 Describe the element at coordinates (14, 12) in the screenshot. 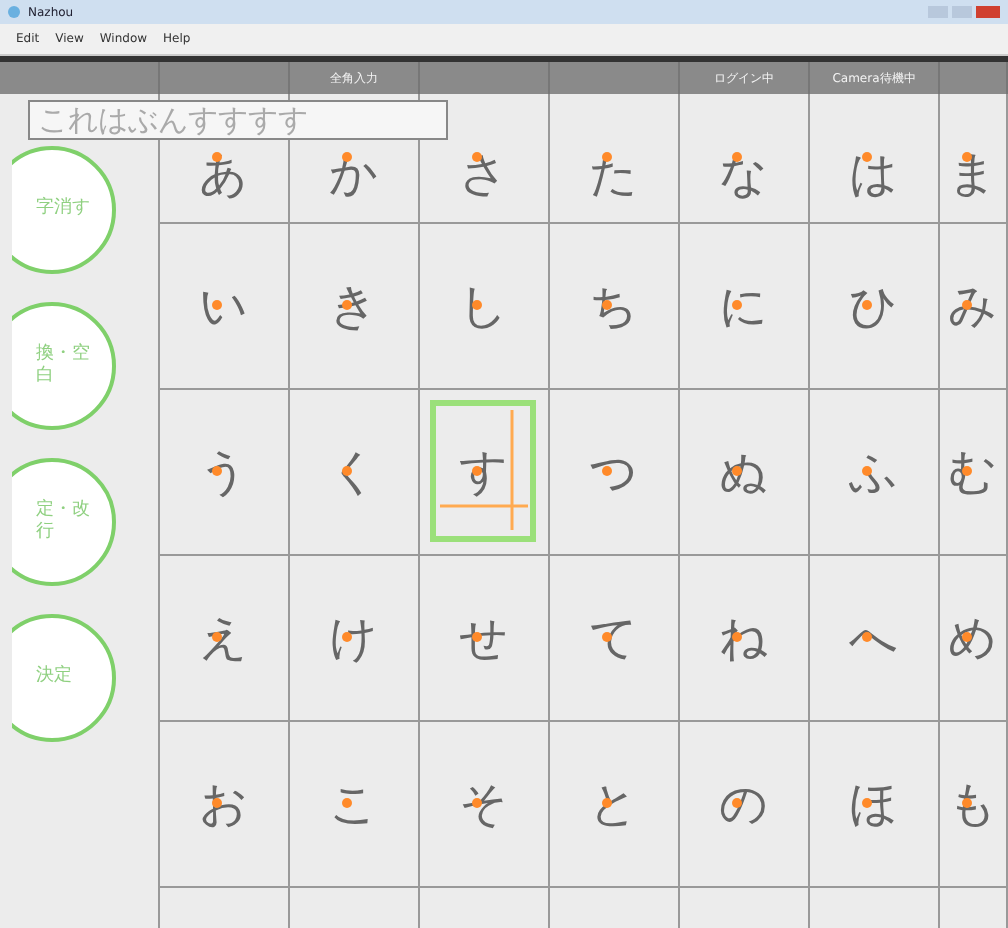

I see `app-icon` at that location.